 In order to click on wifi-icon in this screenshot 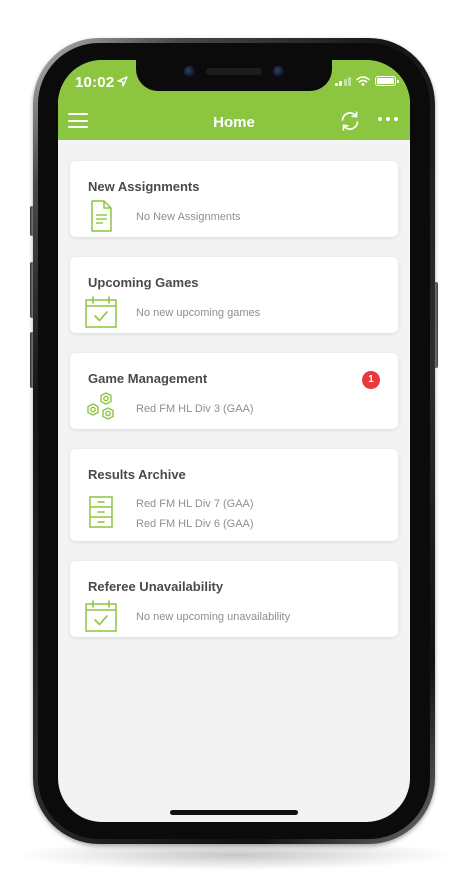, I will do `click(363, 81)`.